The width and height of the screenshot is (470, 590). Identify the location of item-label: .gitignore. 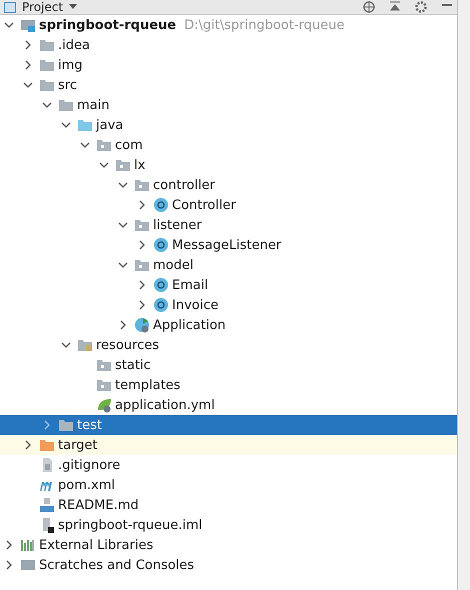
(89, 465).